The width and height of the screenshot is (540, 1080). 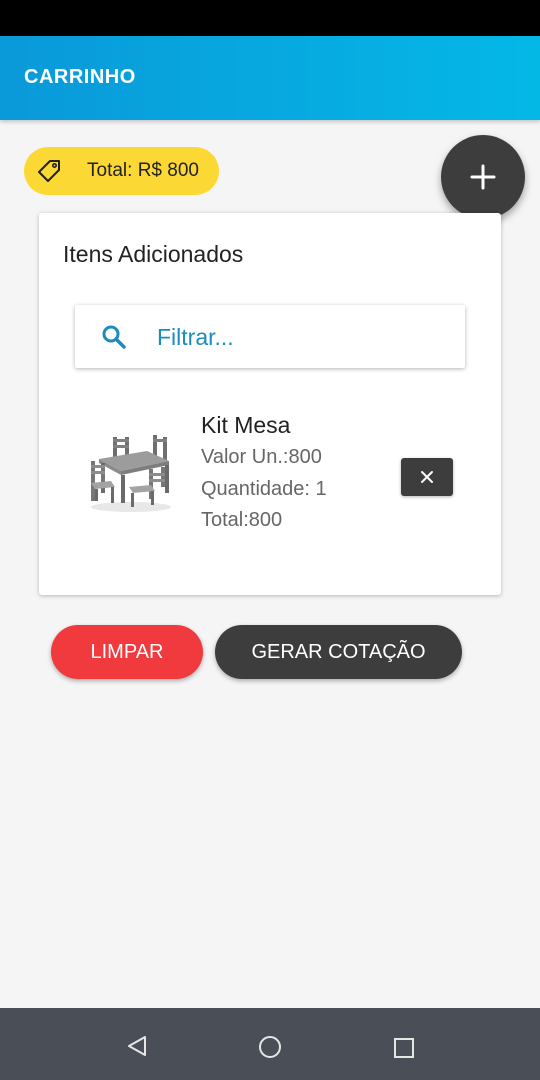 What do you see at coordinates (143, 170) in the screenshot?
I see `total-value: Total: R$ 800` at bounding box center [143, 170].